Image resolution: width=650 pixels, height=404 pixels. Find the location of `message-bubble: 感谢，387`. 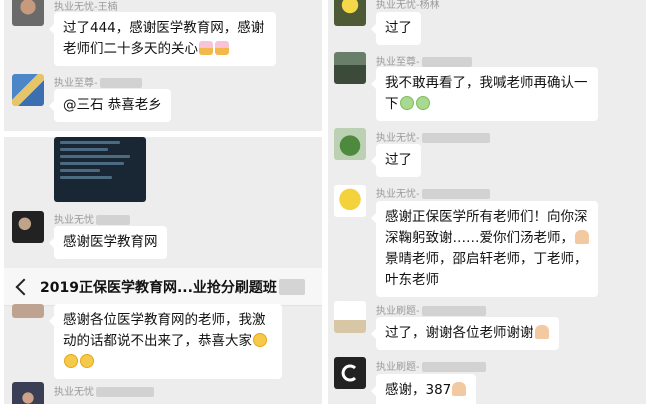

message-bubble: 感谢，387 is located at coordinates (423, 389).